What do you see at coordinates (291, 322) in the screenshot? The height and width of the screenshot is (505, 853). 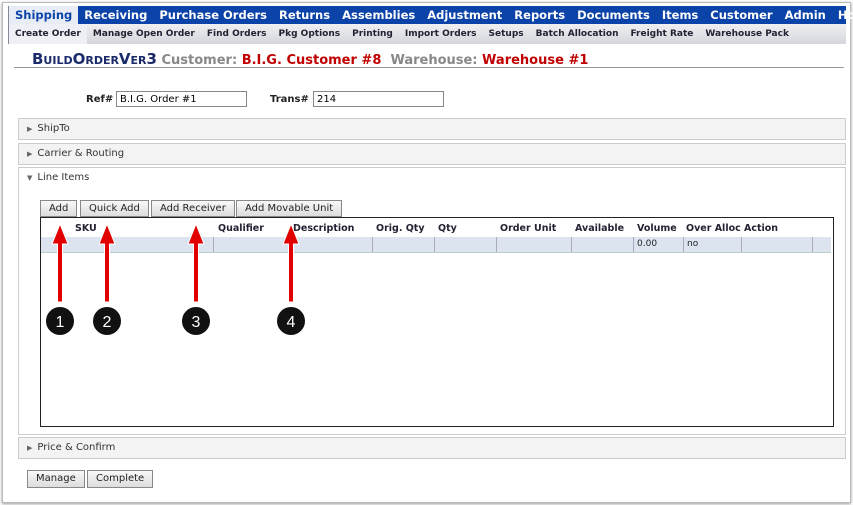 I see `callout-number: 4` at bounding box center [291, 322].